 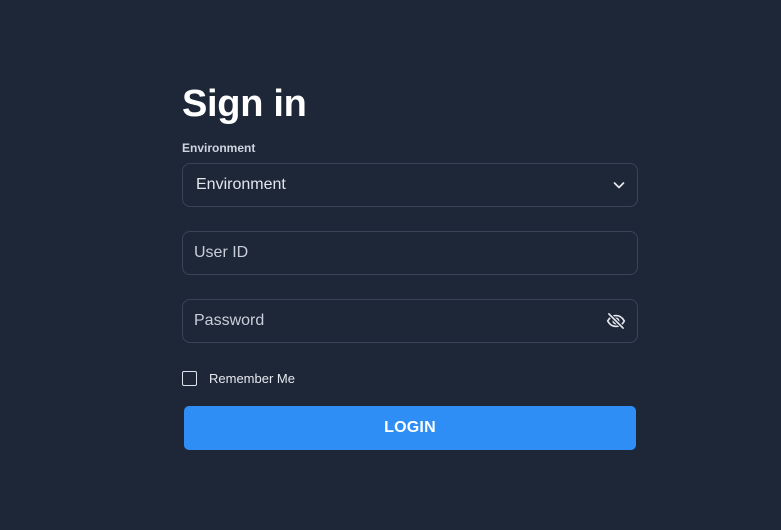 What do you see at coordinates (399, 321) in the screenshot?
I see `password-input` at bounding box center [399, 321].